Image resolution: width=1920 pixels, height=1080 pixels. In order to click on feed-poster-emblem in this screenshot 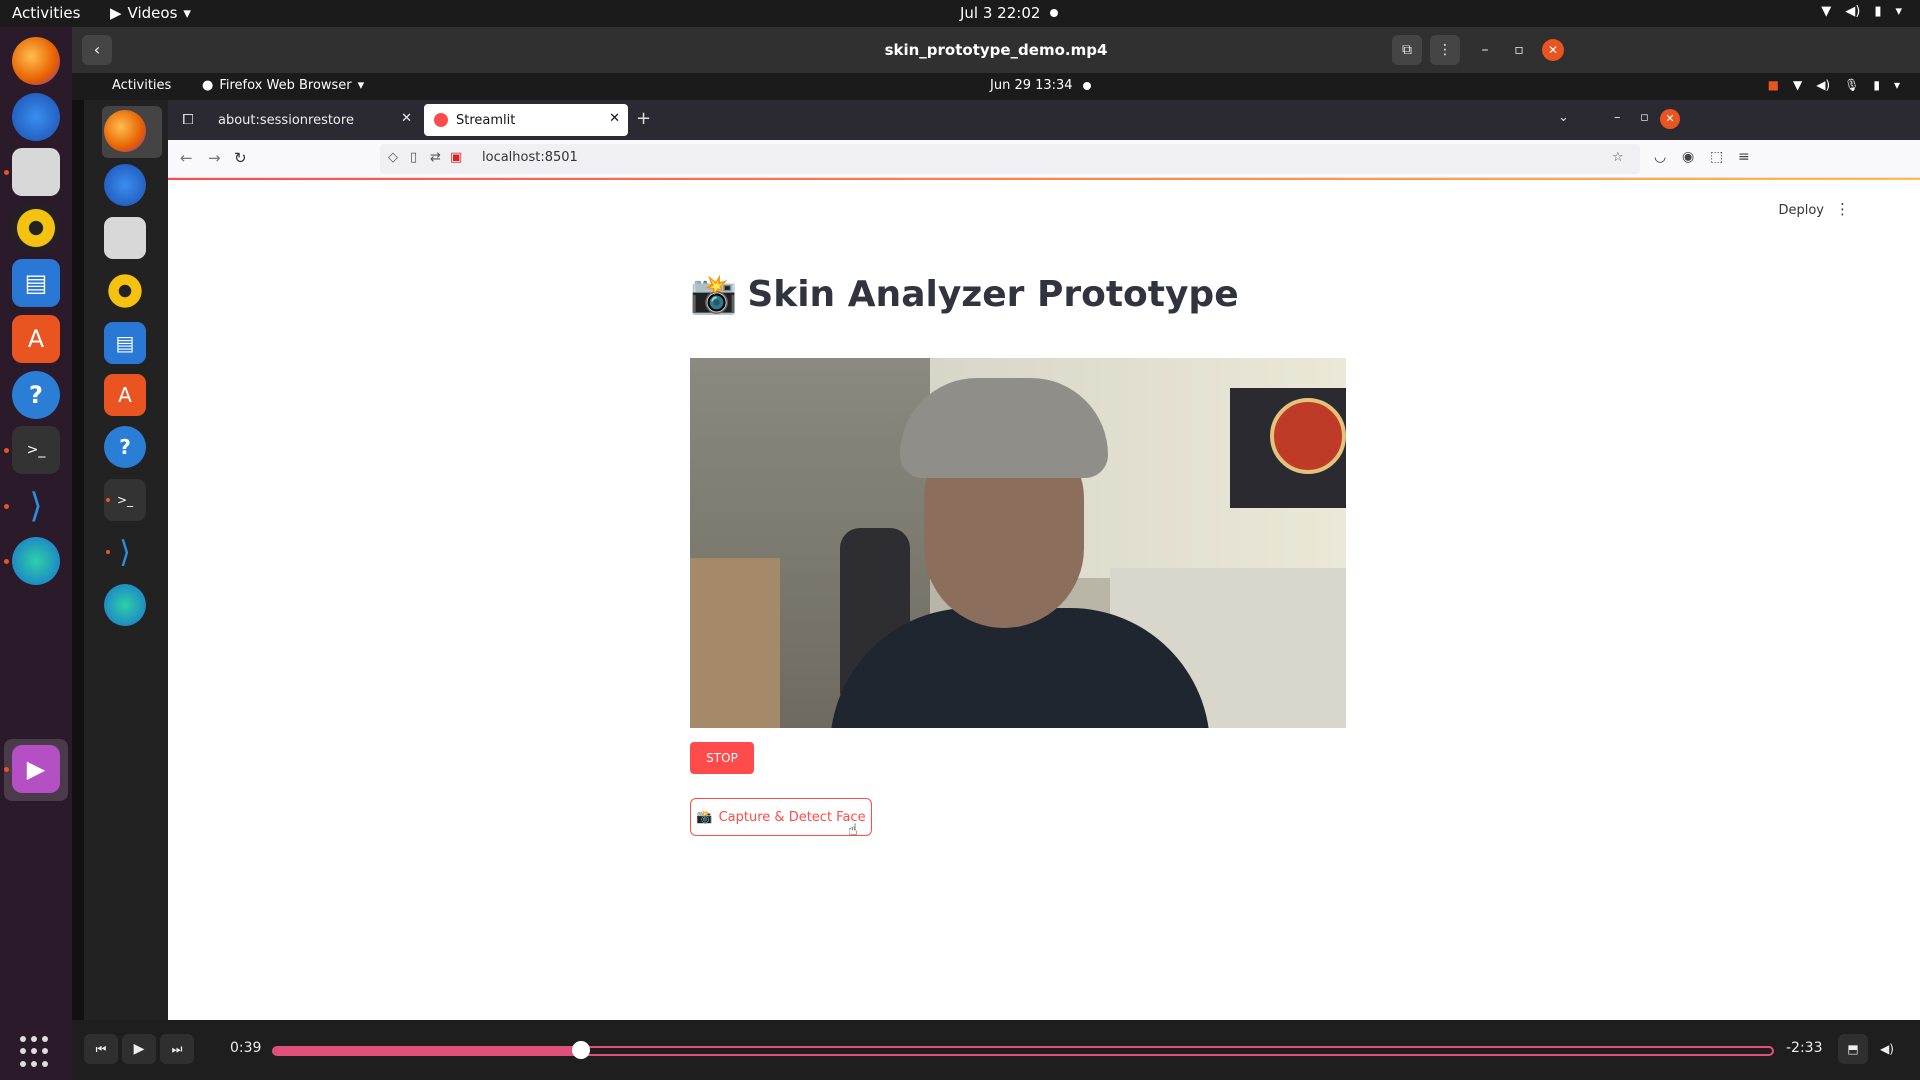, I will do `click(1308, 436)`.